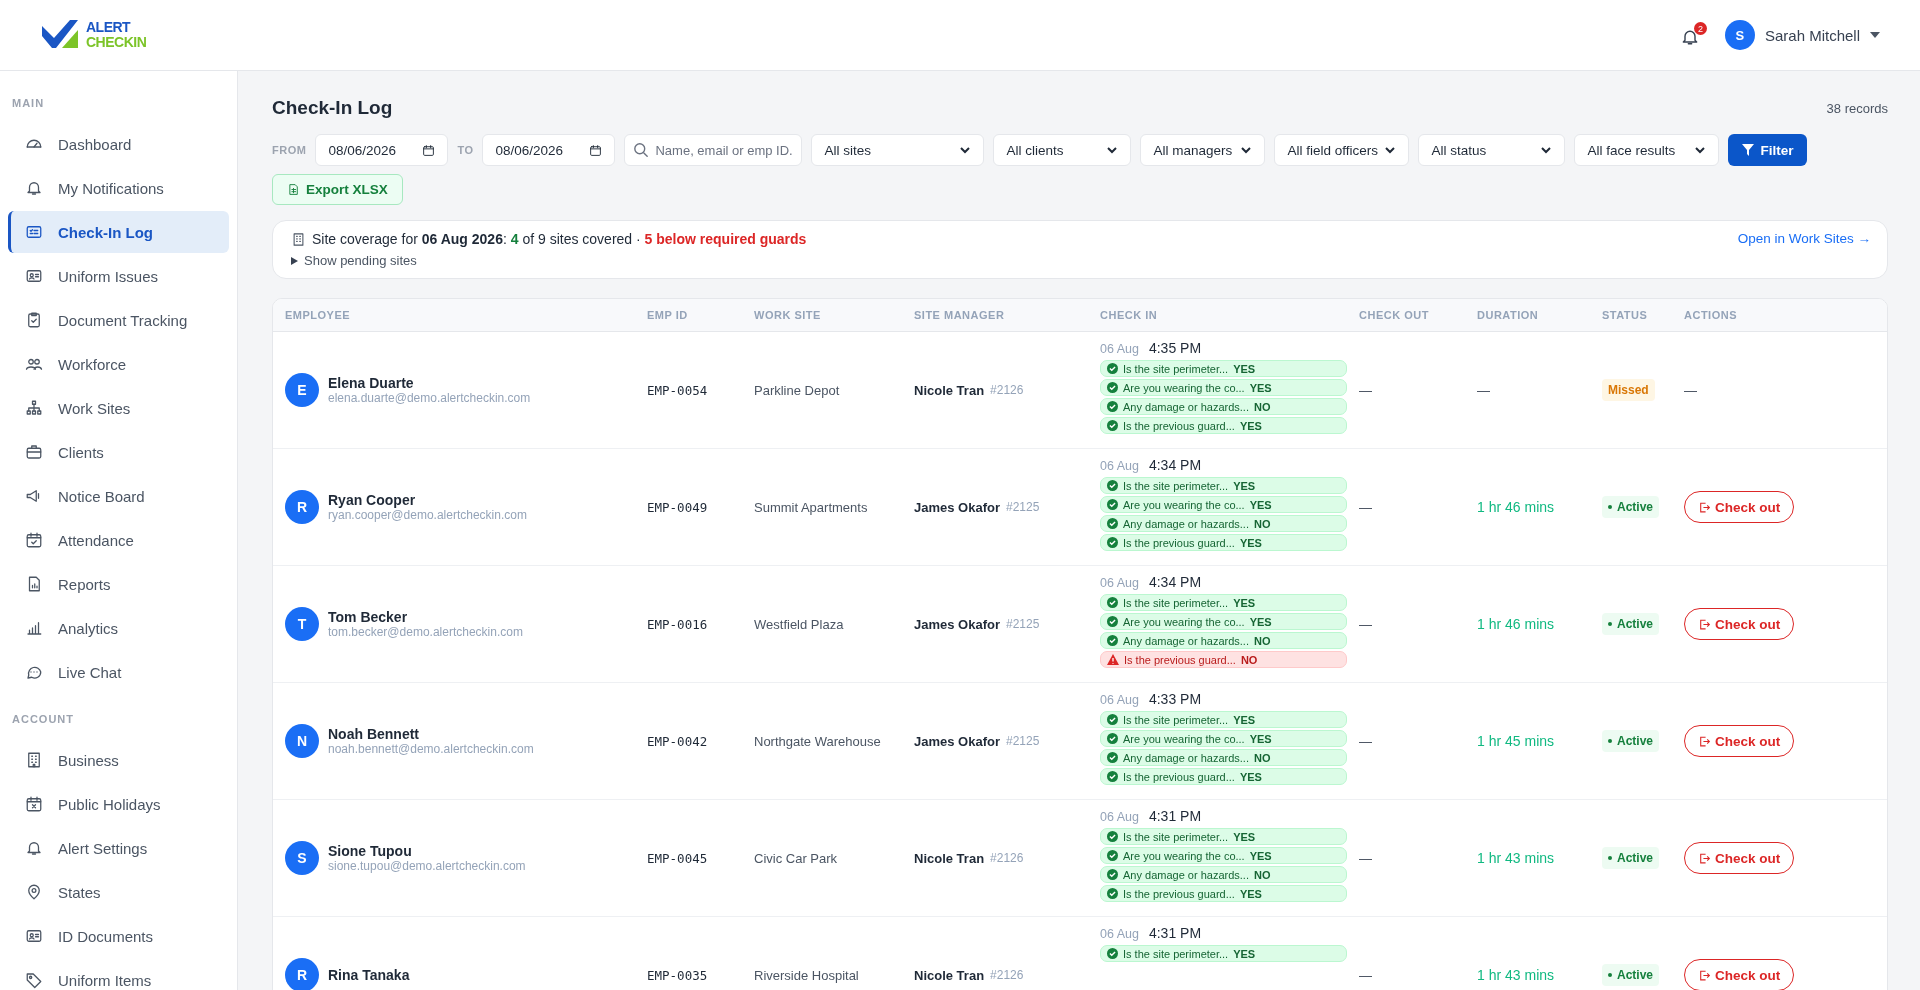 The image size is (1920, 990). What do you see at coordinates (28, 103) in the screenshot?
I see `section-heading: MAIN` at bounding box center [28, 103].